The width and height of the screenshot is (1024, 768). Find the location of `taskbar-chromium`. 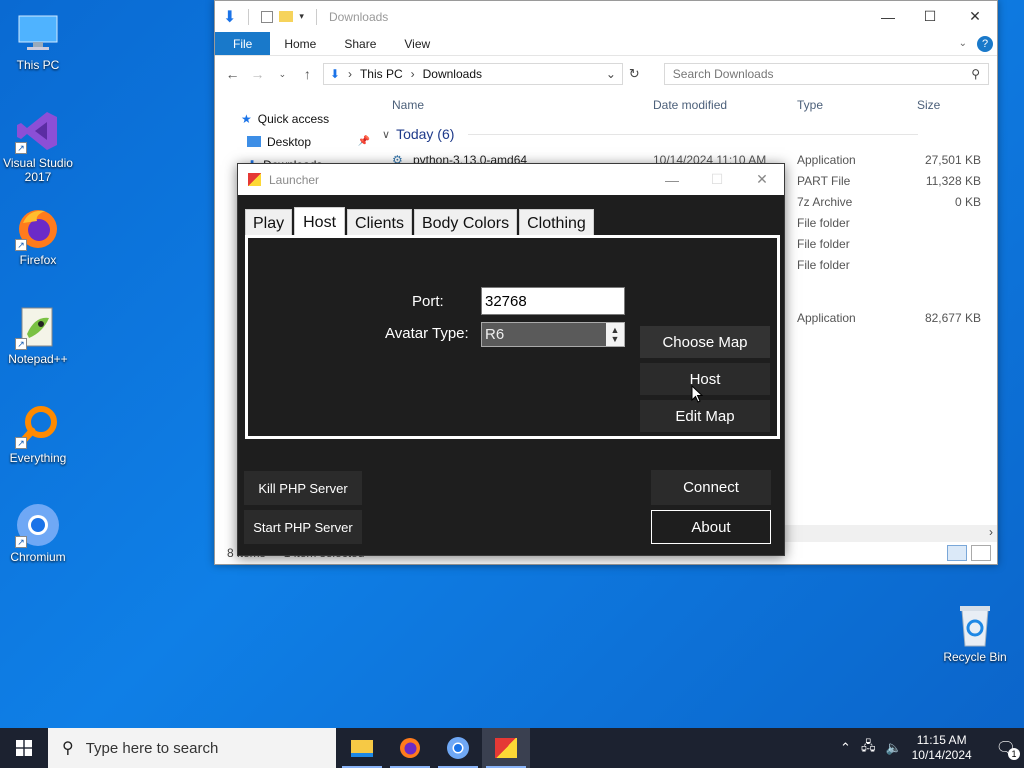

taskbar-chromium is located at coordinates (458, 748).